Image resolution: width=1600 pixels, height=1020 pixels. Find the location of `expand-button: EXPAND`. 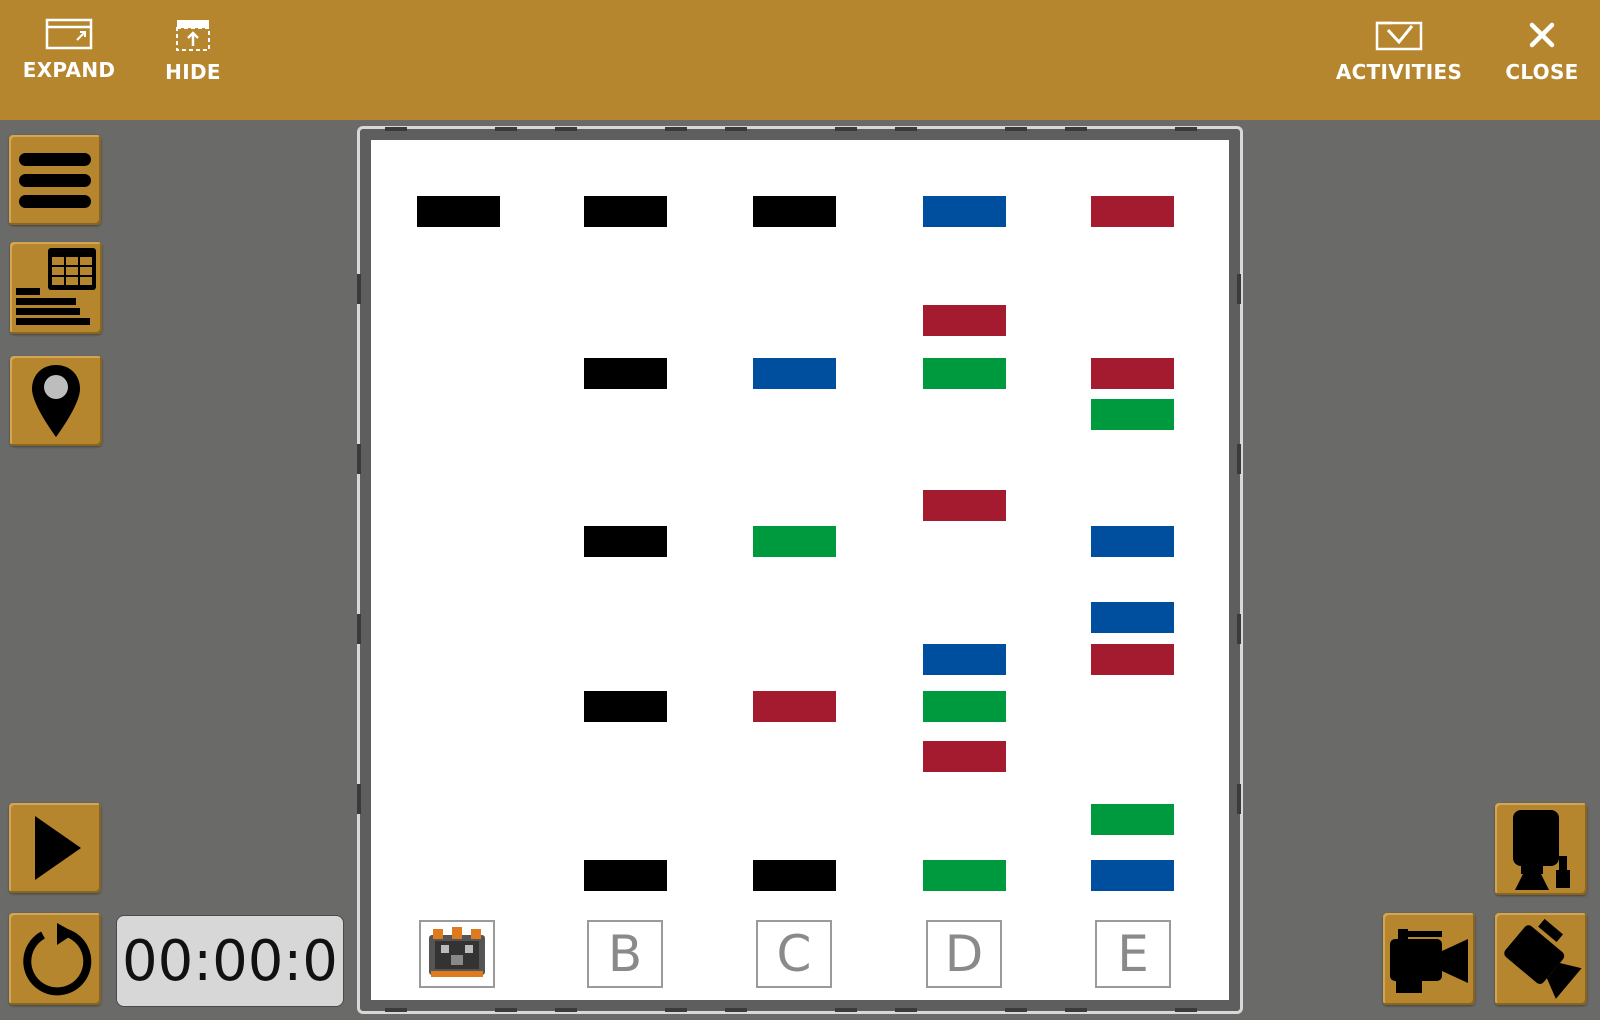

expand-button: EXPAND is located at coordinates (69, 60).